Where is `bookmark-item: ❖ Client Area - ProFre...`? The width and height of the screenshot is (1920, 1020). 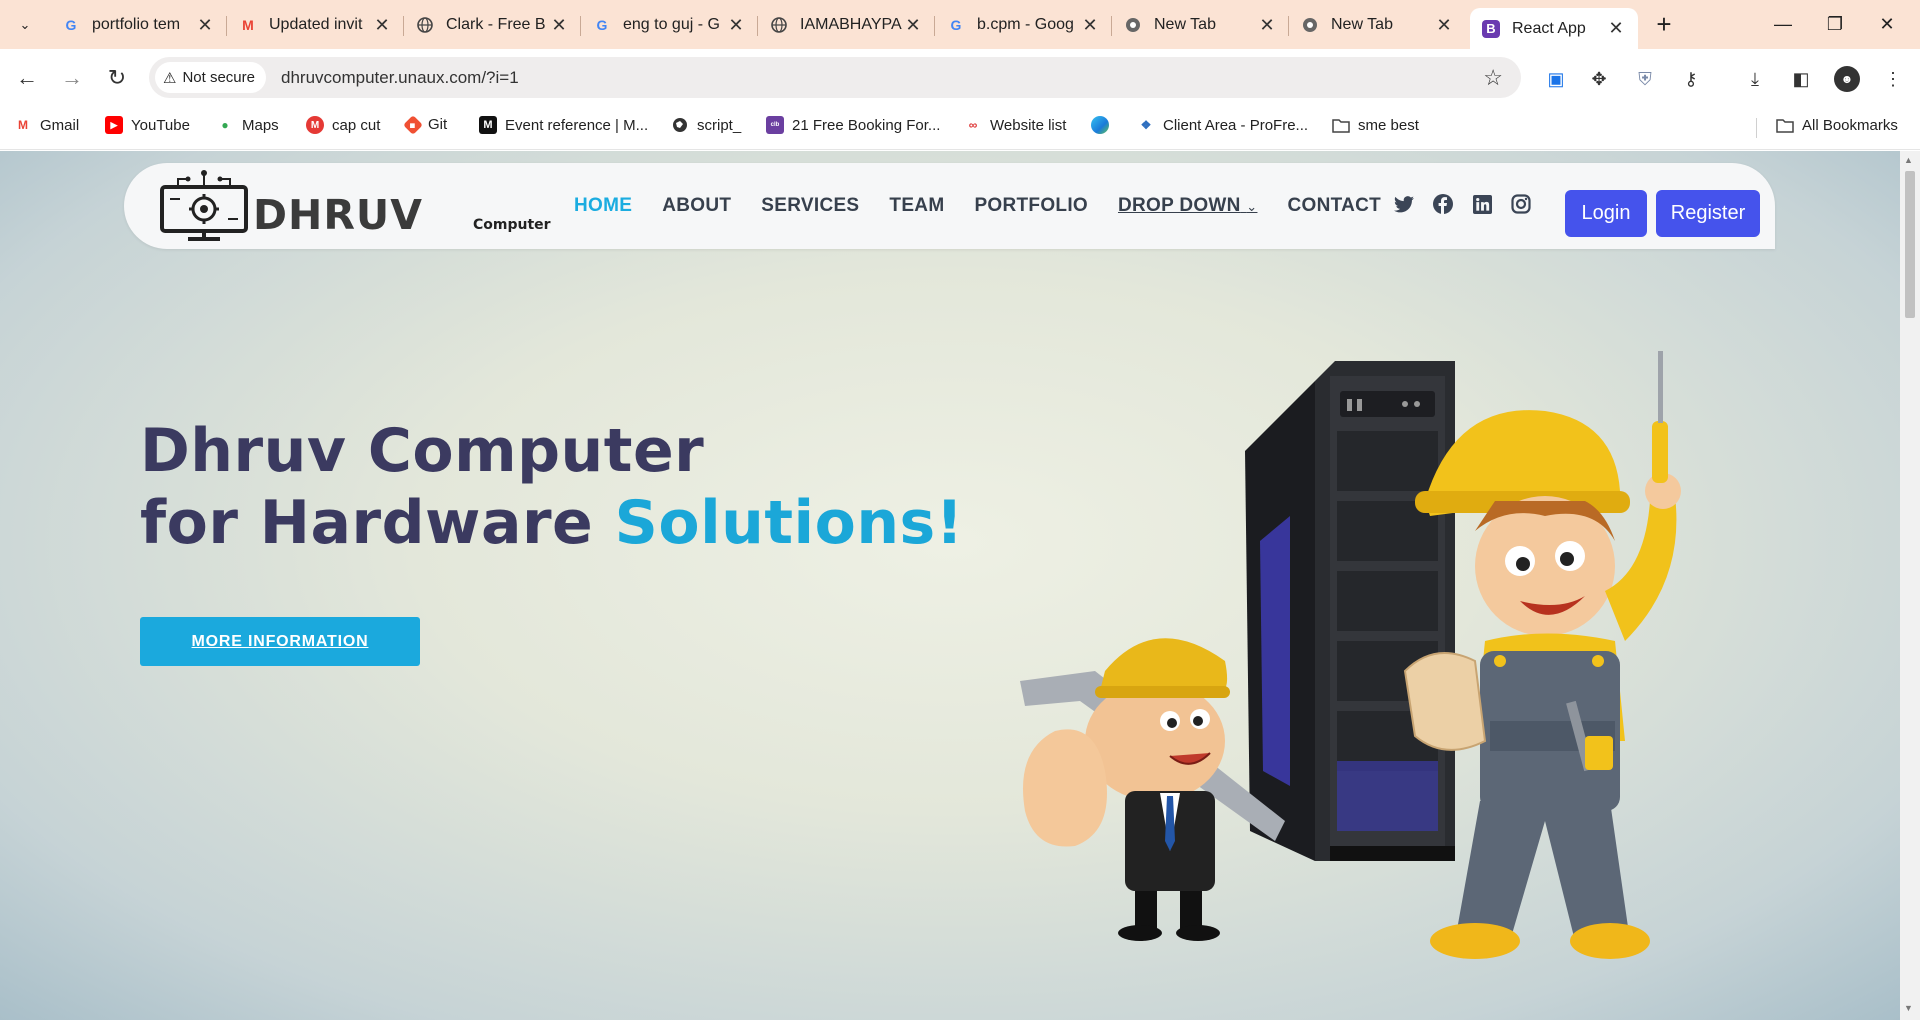 bookmark-item: ❖ Client Area - ProFre... is located at coordinates (1222, 125).